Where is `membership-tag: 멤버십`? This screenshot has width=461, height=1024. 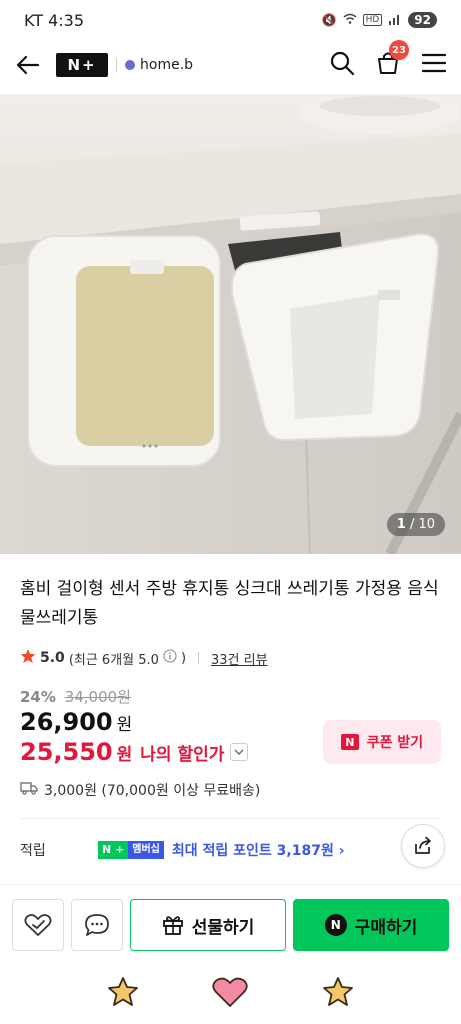 membership-tag: 멤버십 is located at coordinates (146, 850).